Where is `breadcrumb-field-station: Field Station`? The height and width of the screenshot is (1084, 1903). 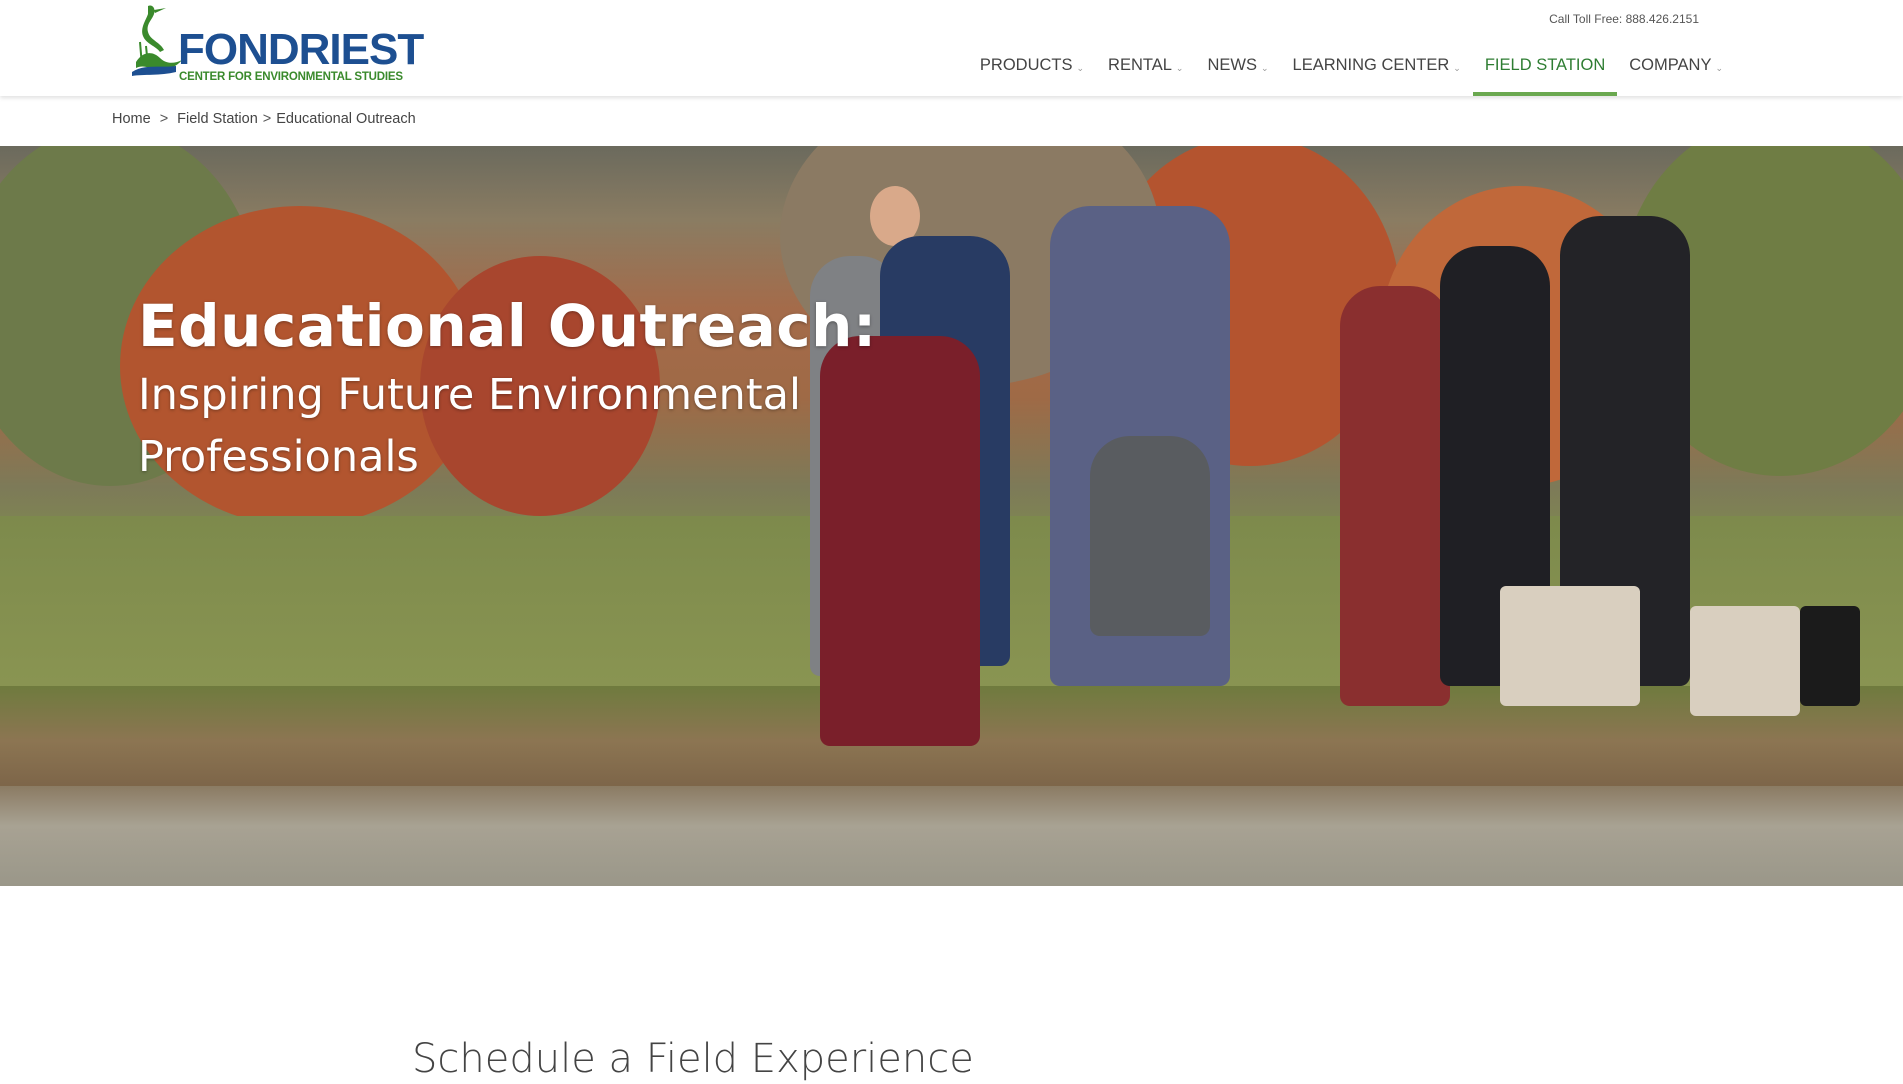 breadcrumb-field-station: Field Station is located at coordinates (217, 119).